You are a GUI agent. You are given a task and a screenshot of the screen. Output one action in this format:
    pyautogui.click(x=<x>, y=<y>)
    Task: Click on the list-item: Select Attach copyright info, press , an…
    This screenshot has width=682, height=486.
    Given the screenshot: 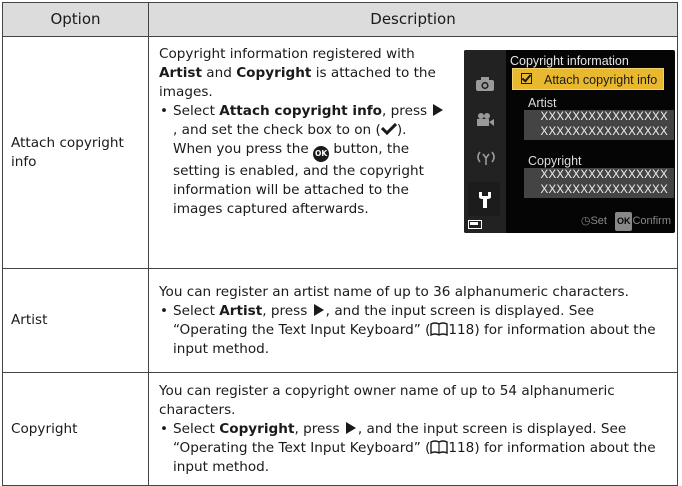 What is the action you would take?
    pyautogui.click(x=303, y=160)
    